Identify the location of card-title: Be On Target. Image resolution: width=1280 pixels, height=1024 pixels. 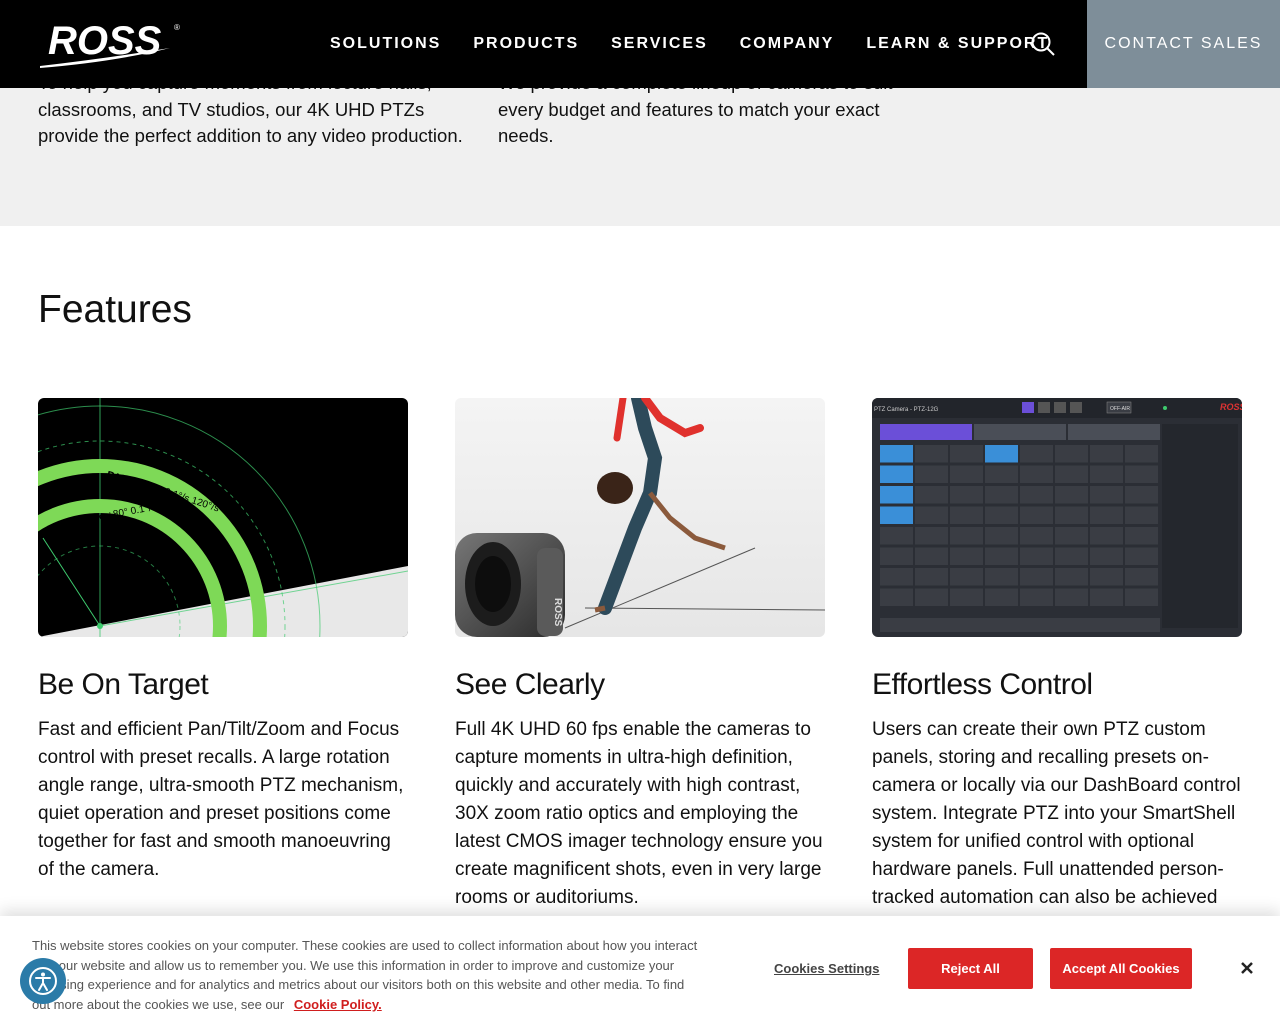
(123, 684).